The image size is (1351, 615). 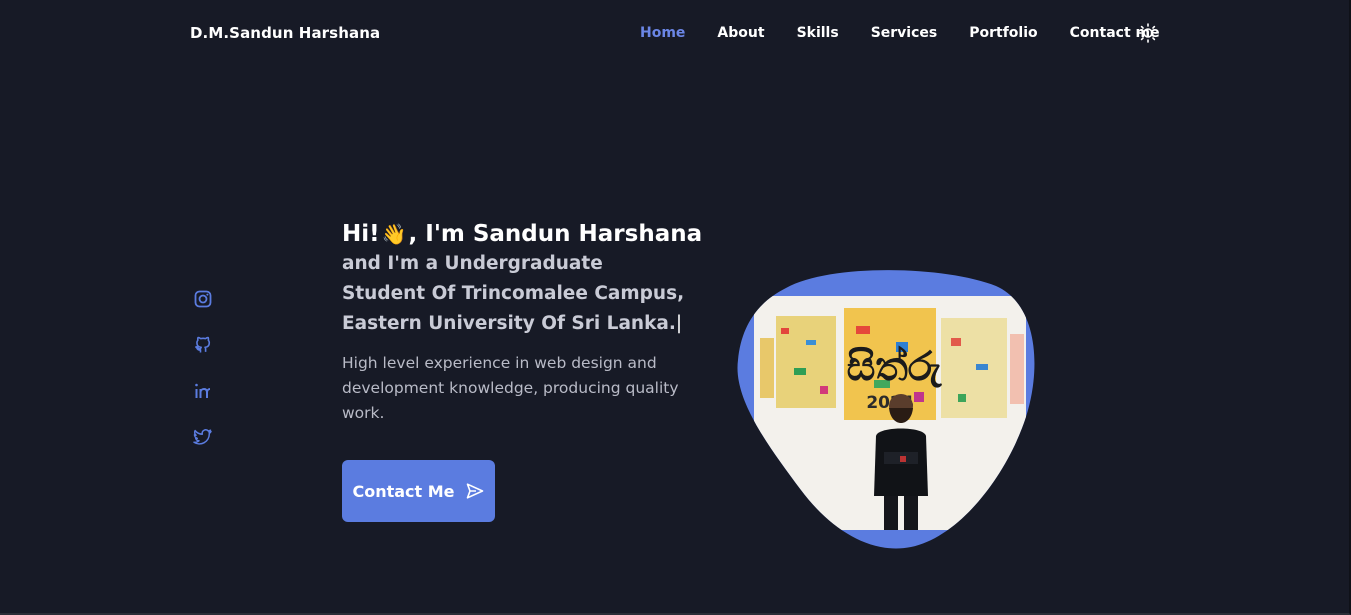 I want to click on instagram-icon, so click(x=203, y=299).